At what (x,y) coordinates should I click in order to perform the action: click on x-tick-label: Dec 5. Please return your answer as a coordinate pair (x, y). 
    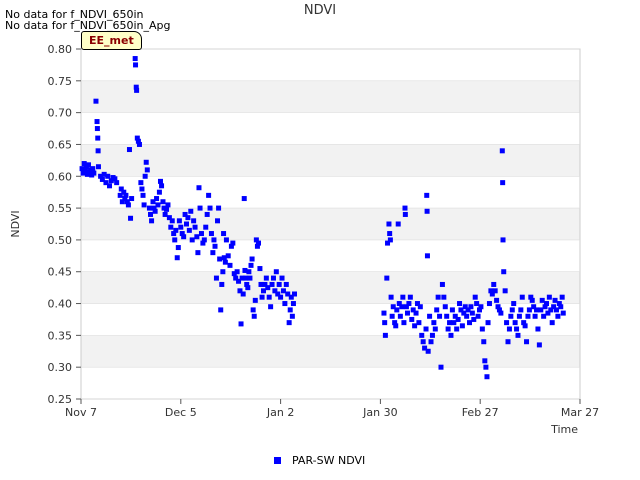
    Looking at the image, I should click on (181, 412).